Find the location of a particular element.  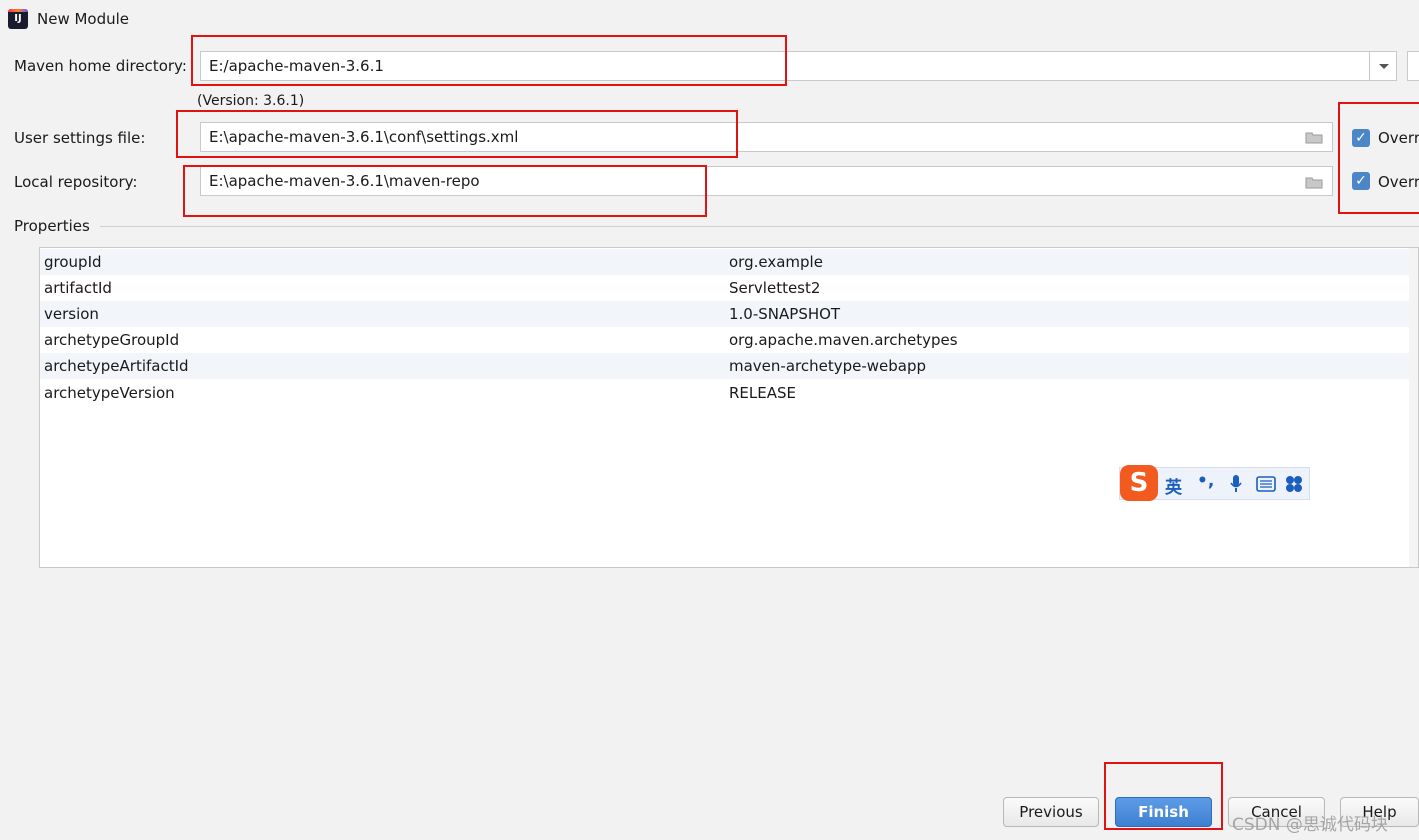

property-value: 1.0-SNAPSHOT is located at coordinates (784, 314).